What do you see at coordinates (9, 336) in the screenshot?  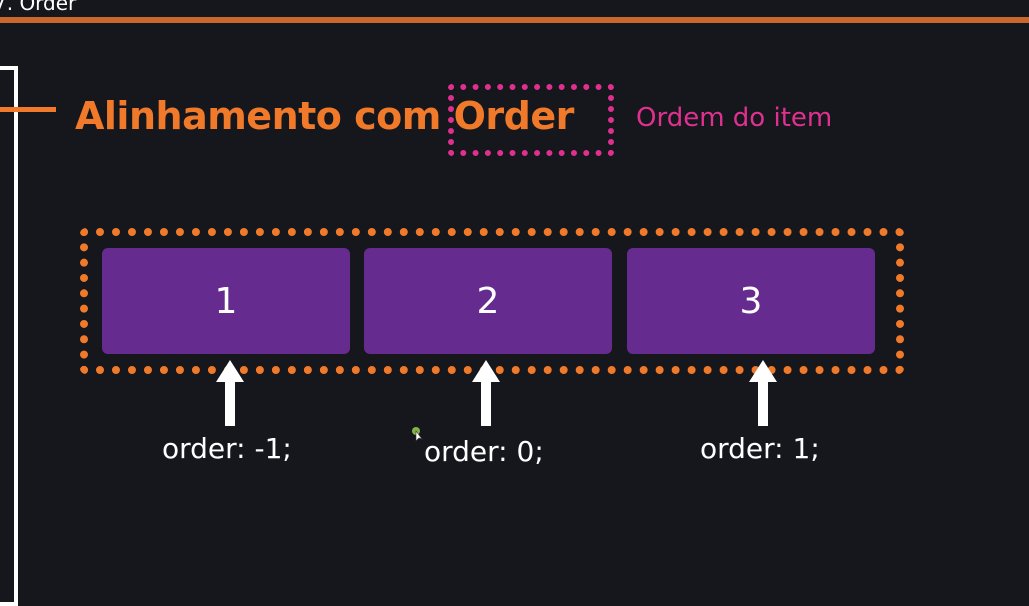 I see `left-frame` at bounding box center [9, 336].